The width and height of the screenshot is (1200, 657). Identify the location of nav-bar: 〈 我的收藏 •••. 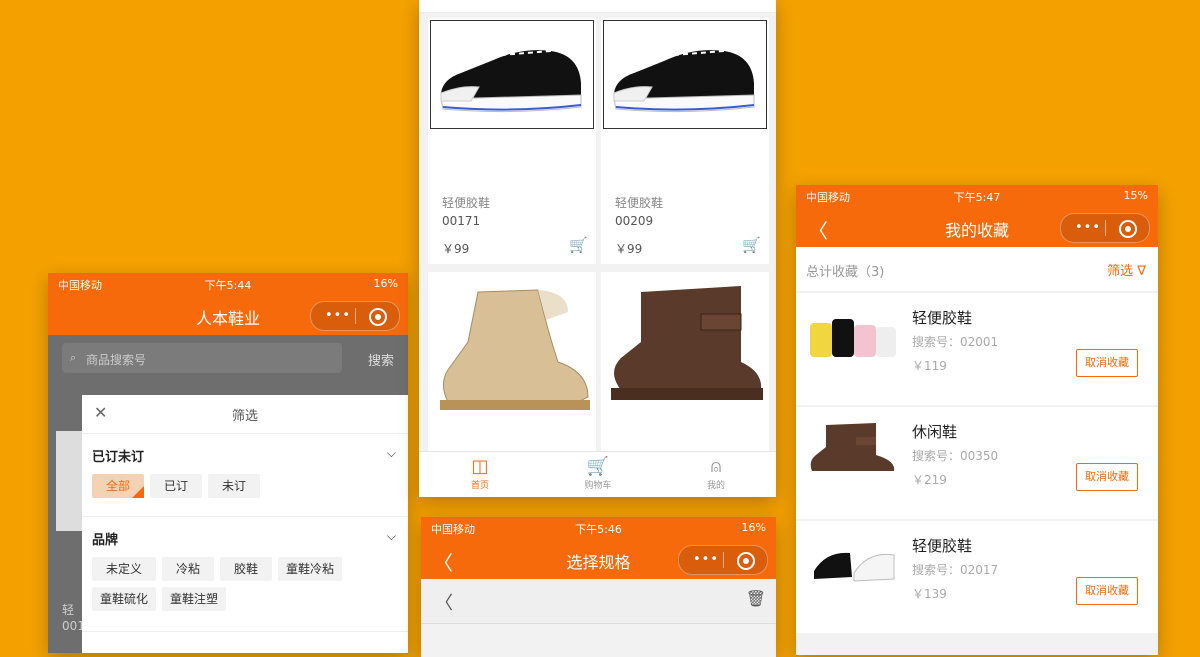
(977, 227).